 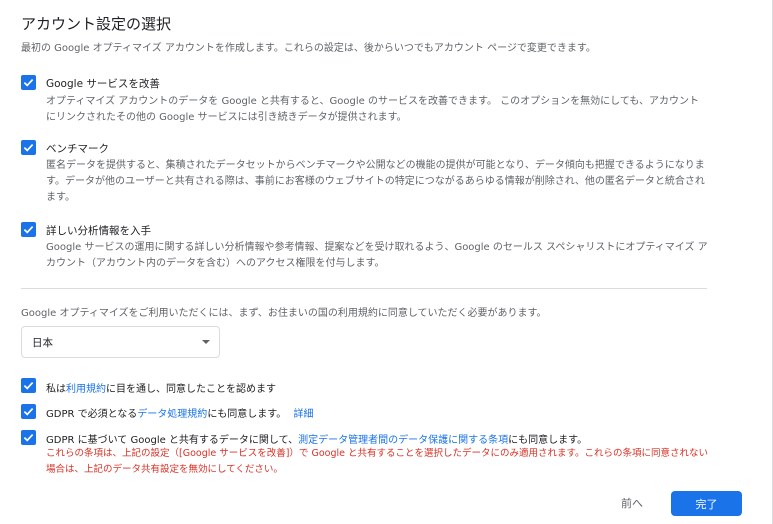 What do you see at coordinates (548, 440) in the screenshot?
I see `agree-controller-terms-post: にも同意します。` at bounding box center [548, 440].